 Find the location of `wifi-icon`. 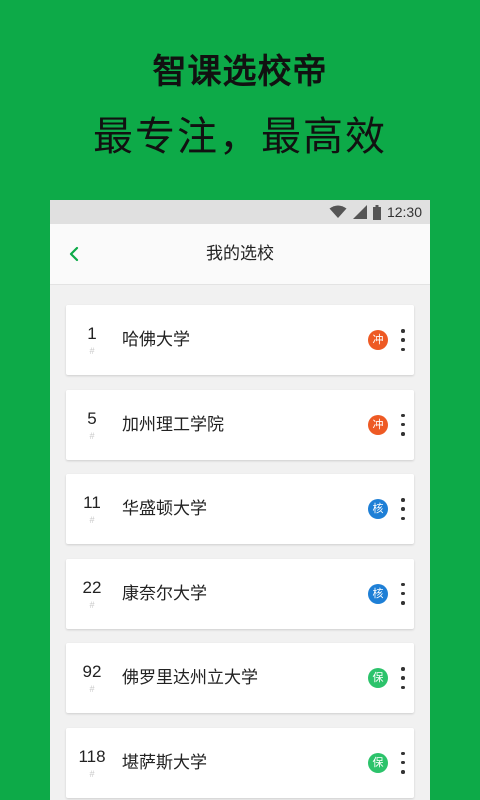

wifi-icon is located at coordinates (338, 211).